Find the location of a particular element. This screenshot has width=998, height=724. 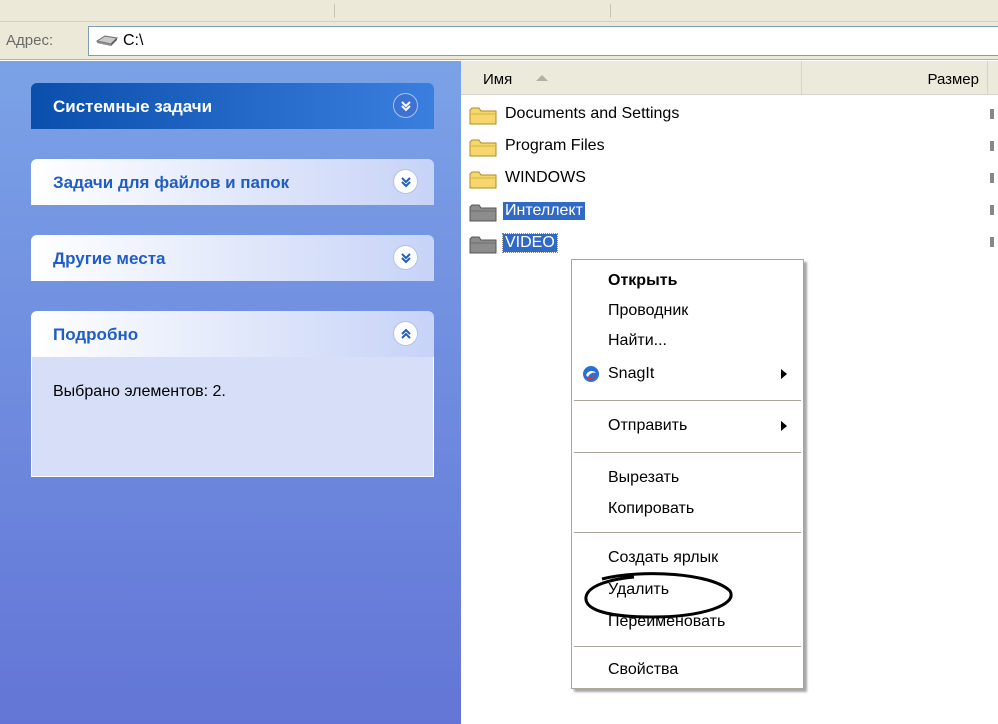

menu-item-cut: Вырезать is located at coordinates (687, 478).